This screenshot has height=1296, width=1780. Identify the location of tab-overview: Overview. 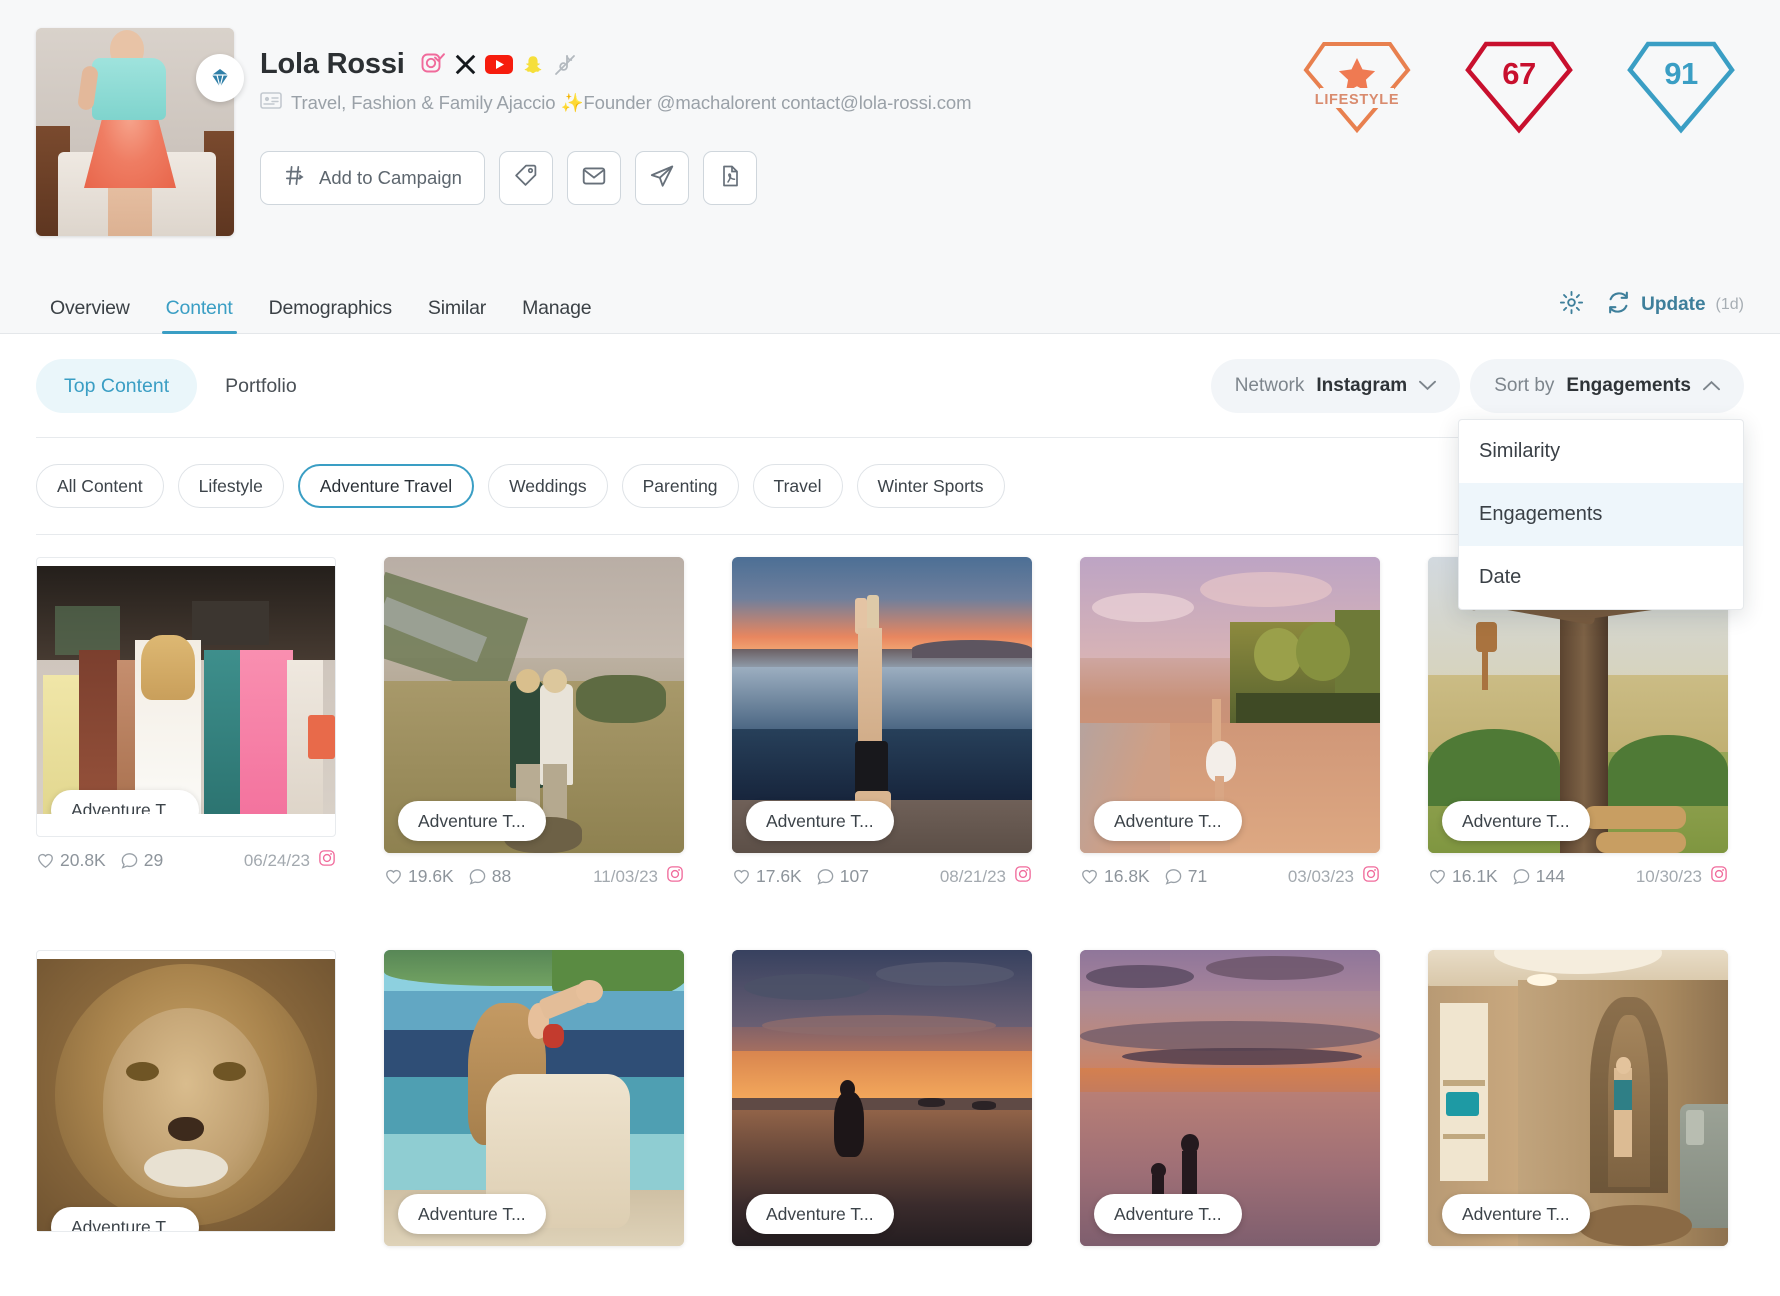
(92, 315).